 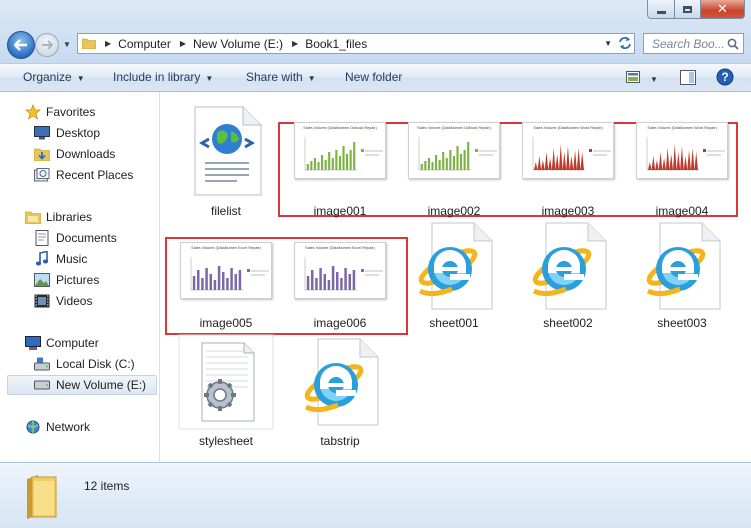 I want to click on nav-downloads: Downloads, so click(x=79, y=154).